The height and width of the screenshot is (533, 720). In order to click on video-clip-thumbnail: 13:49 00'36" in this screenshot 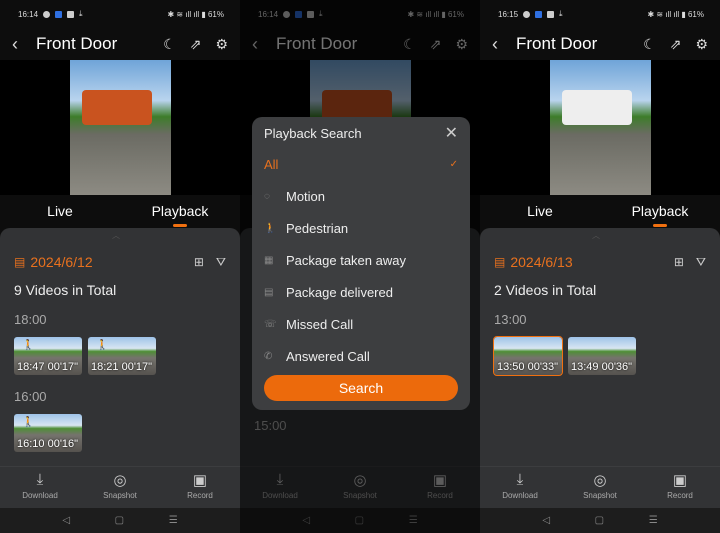, I will do `click(602, 356)`.